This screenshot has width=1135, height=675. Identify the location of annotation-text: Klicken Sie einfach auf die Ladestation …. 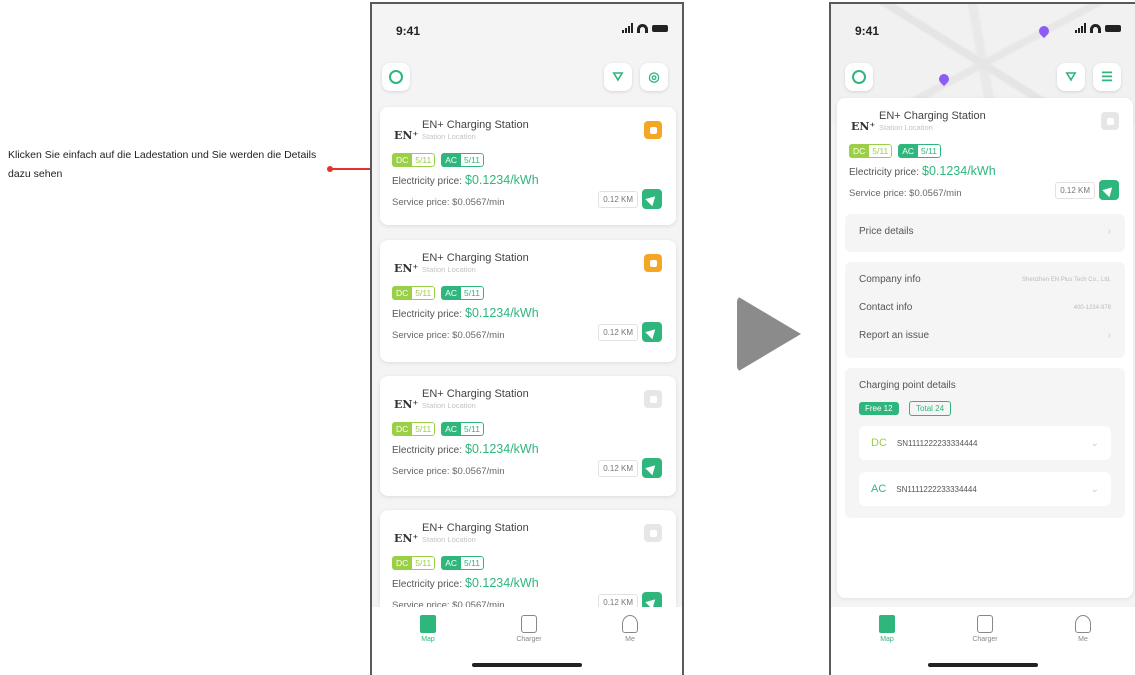
(162, 164).